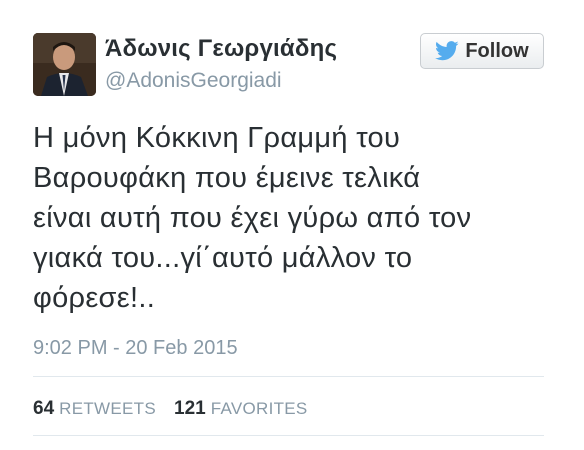  Describe the element at coordinates (447, 51) in the screenshot. I see `twitter-bird-icon` at that location.